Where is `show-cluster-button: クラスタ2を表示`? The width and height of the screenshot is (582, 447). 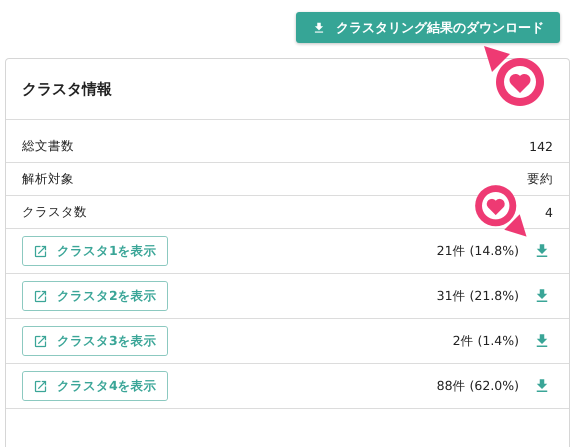 show-cluster-button: クラスタ2を表示 is located at coordinates (95, 296).